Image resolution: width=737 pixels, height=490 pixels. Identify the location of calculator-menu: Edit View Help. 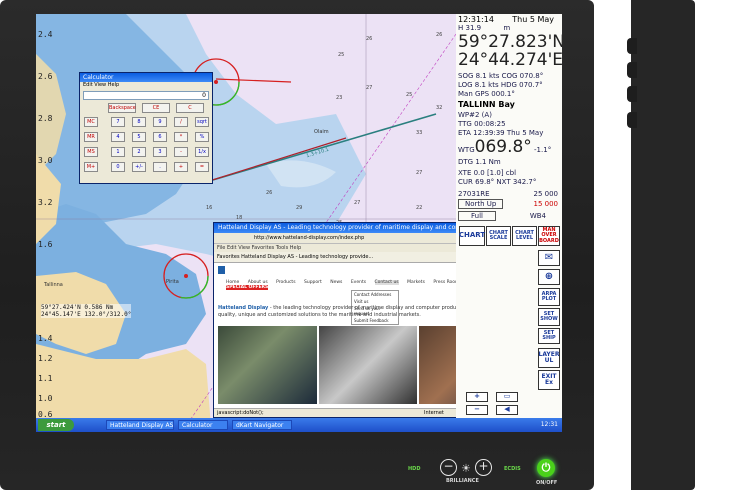
(146, 85).